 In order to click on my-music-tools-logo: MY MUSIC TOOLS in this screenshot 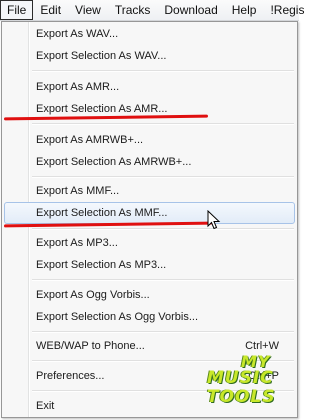, I will do `click(236, 383)`.